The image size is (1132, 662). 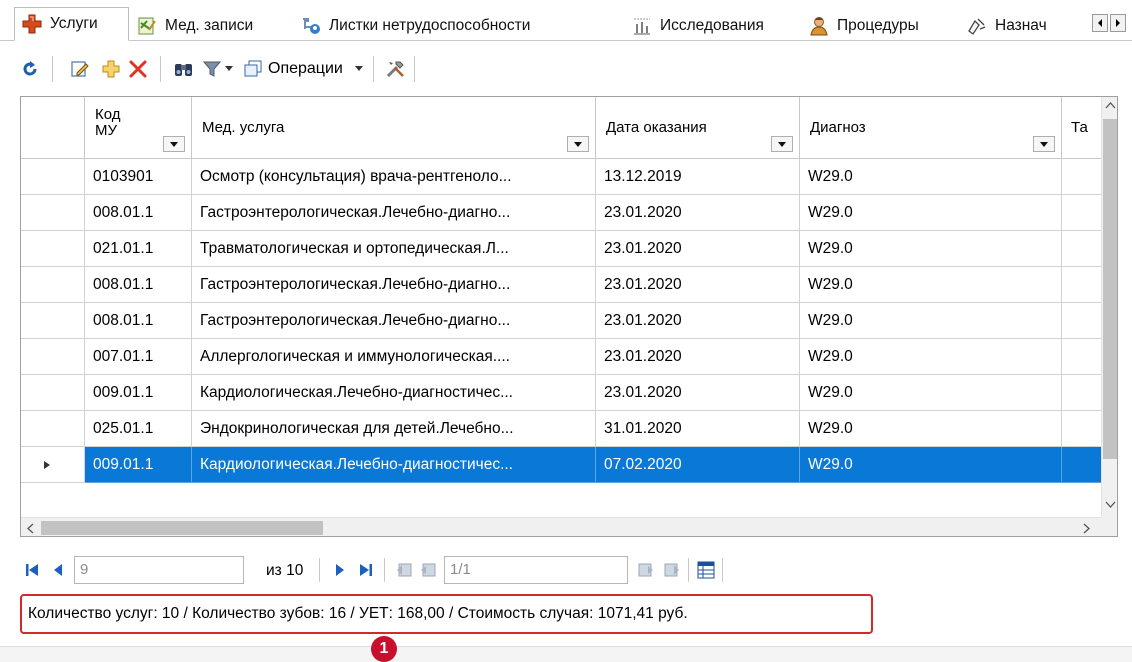 I want to click on tab-med-records: Мед. записи, so click(x=207, y=26).